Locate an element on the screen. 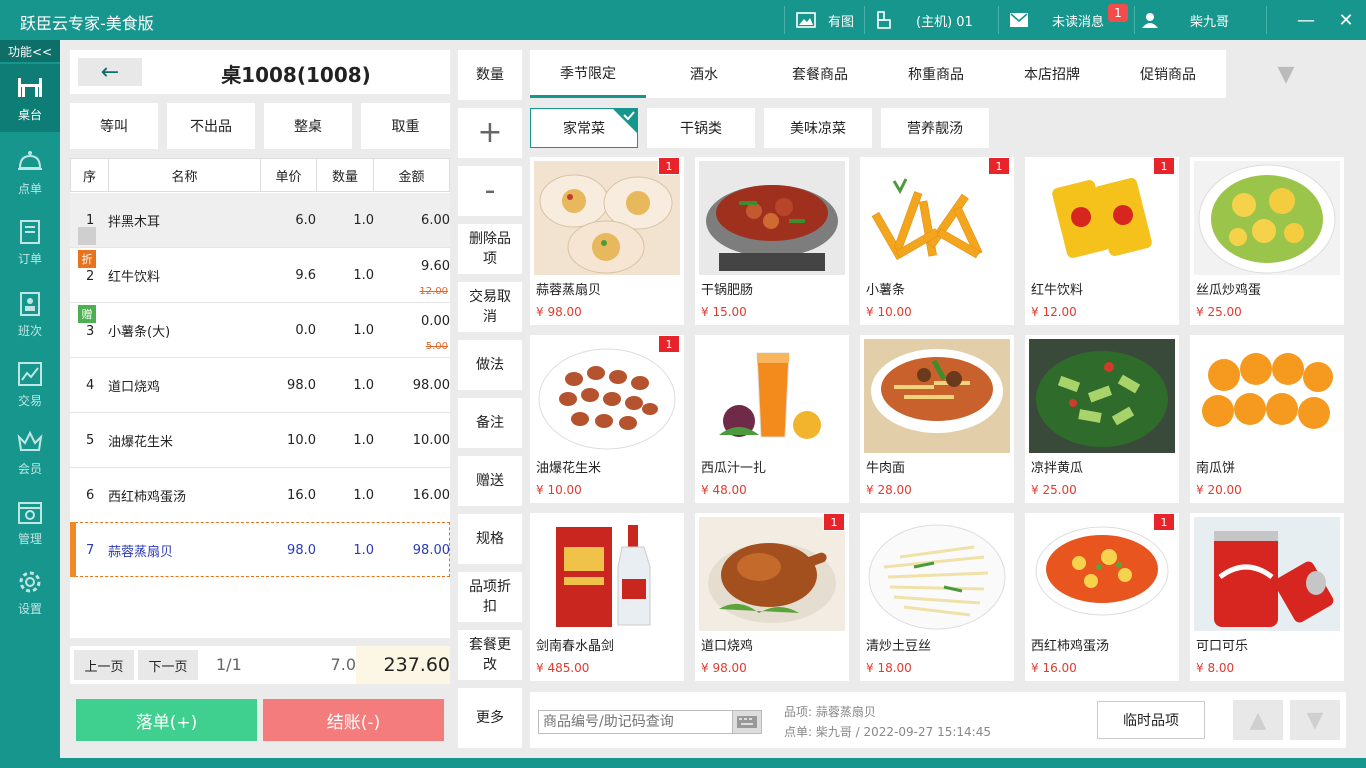  row-tag is located at coordinates (87, 236).